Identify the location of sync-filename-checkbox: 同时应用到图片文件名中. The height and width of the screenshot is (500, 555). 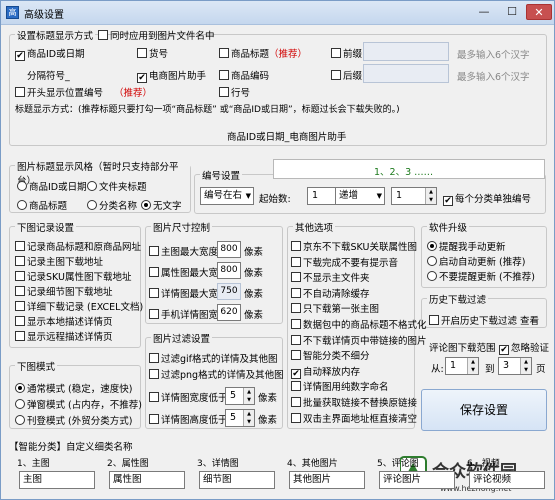
(156, 35).